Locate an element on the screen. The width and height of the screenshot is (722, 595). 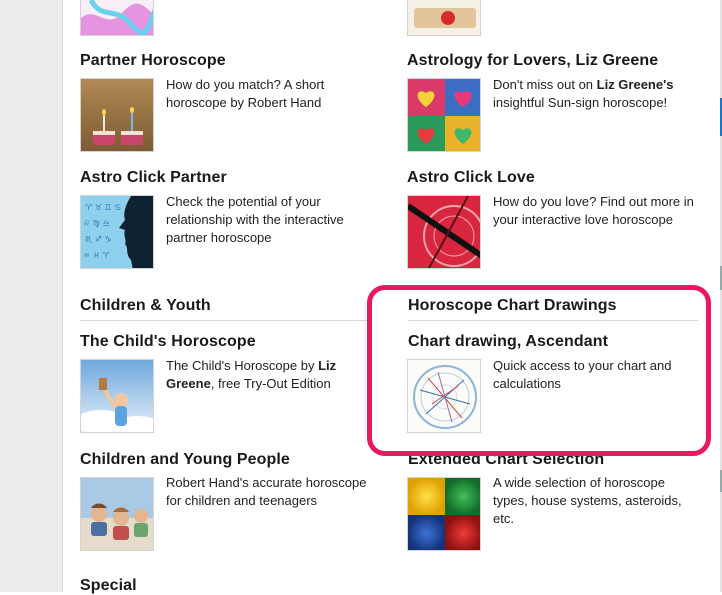
children-young-people-title: Children and Young People is located at coordinates (185, 460).